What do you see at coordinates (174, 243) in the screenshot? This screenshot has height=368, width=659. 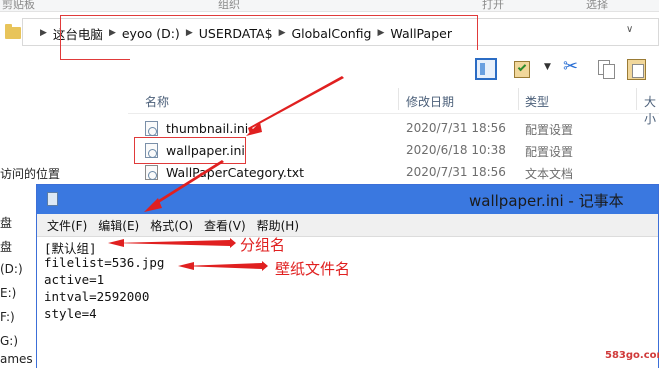 I see `arrow-group-name` at bounding box center [174, 243].